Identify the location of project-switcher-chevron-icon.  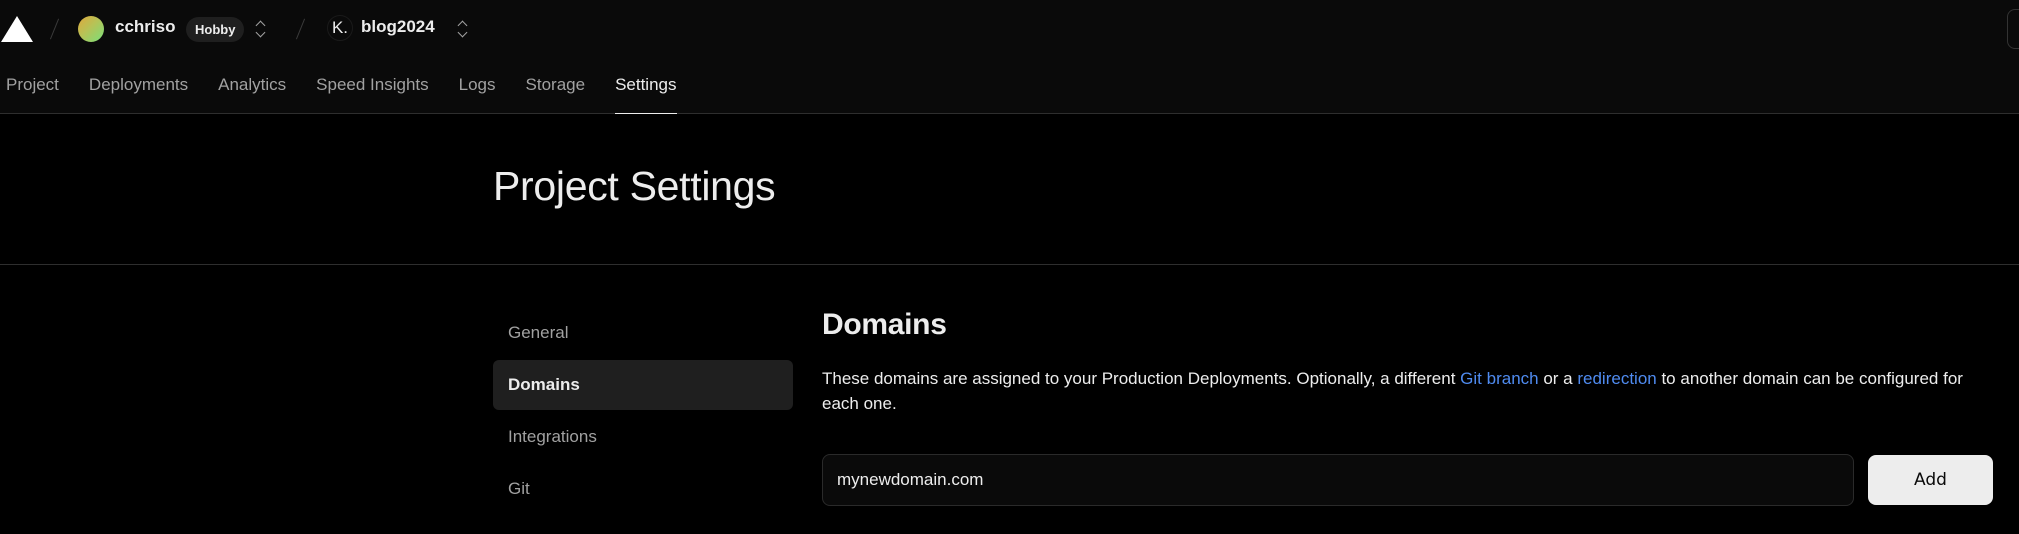
(462, 29).